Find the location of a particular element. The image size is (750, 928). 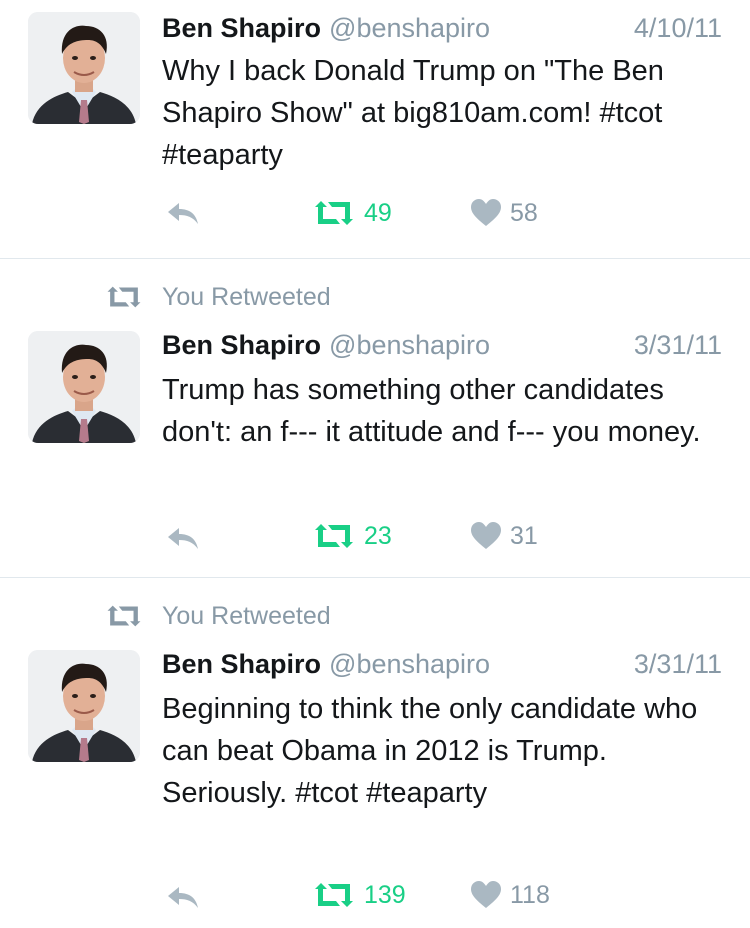

retweet-count: 23 is located at coordinates (378, 535).